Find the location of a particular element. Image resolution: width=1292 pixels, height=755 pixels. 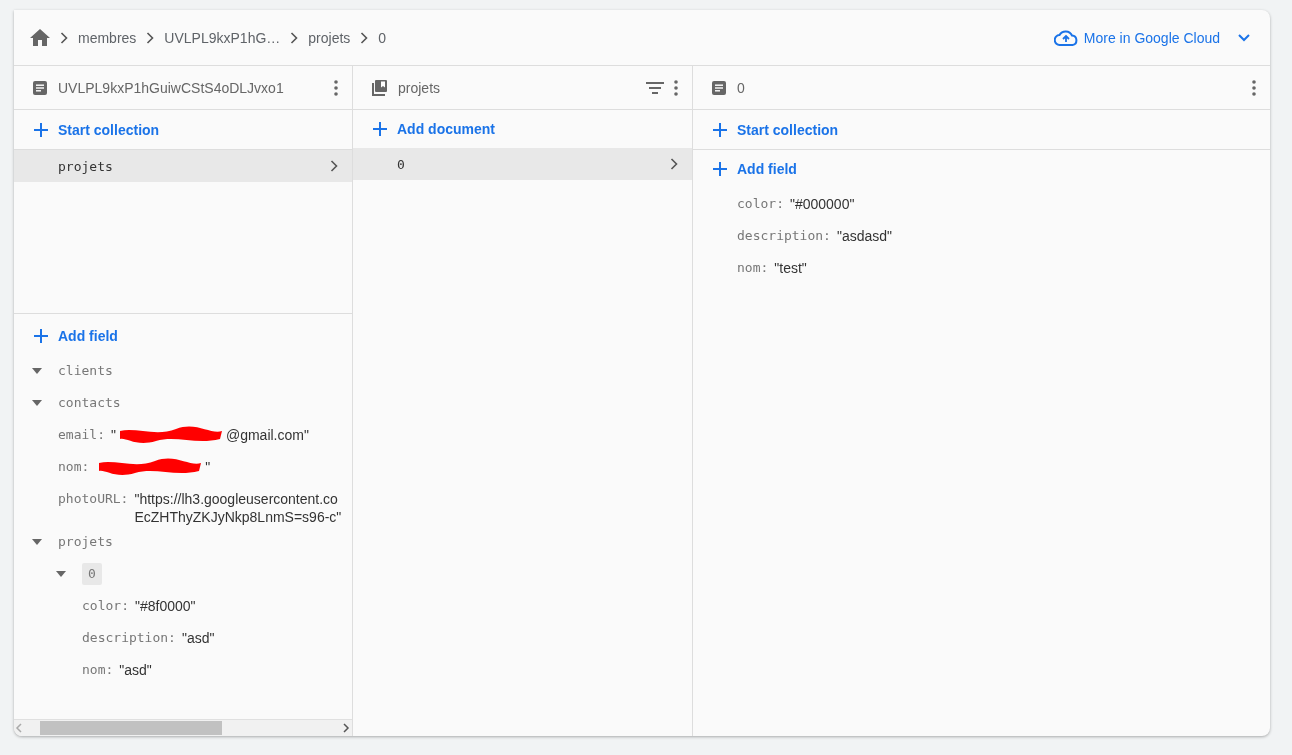

field-key: 0 is located at coordinates (92, 574).